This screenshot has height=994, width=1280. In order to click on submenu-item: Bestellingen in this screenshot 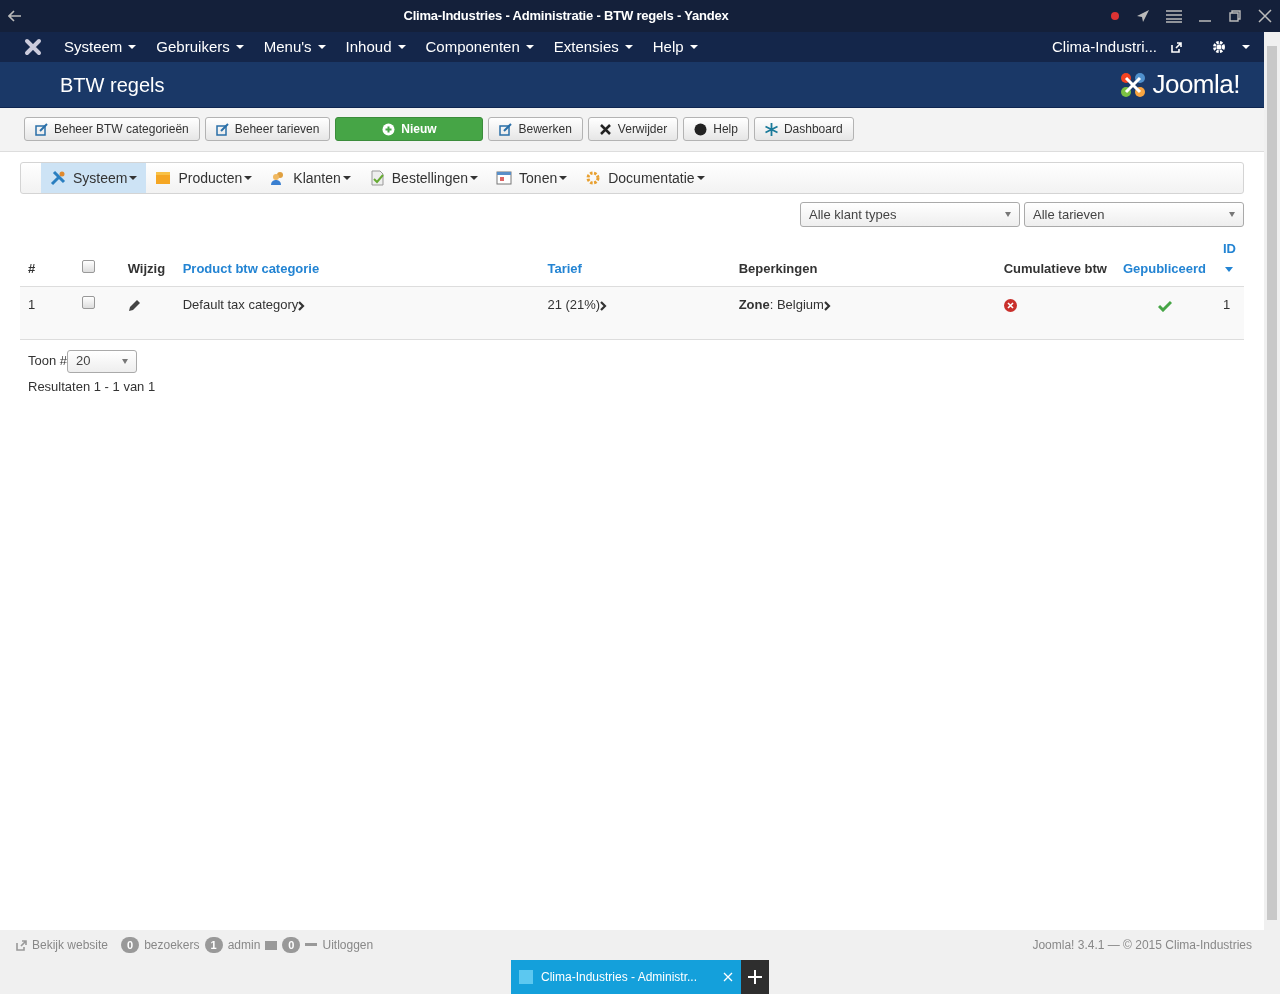, I will do `click(423, 178)`.